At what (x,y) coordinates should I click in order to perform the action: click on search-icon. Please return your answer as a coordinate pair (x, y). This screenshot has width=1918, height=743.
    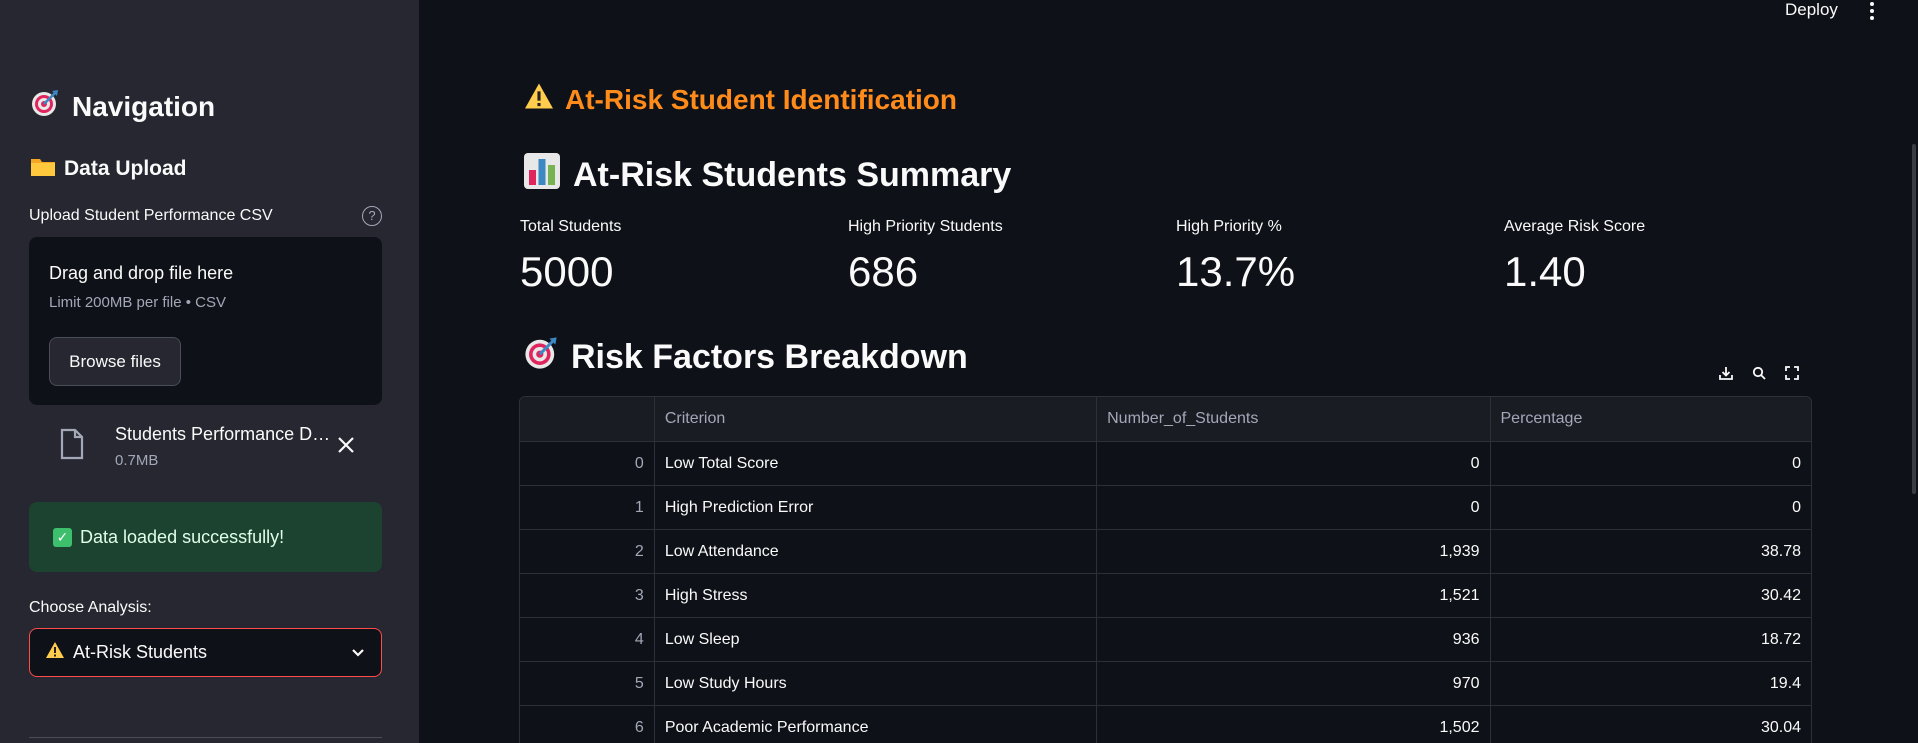
    Looking at the image, I should click on (1759, 373).